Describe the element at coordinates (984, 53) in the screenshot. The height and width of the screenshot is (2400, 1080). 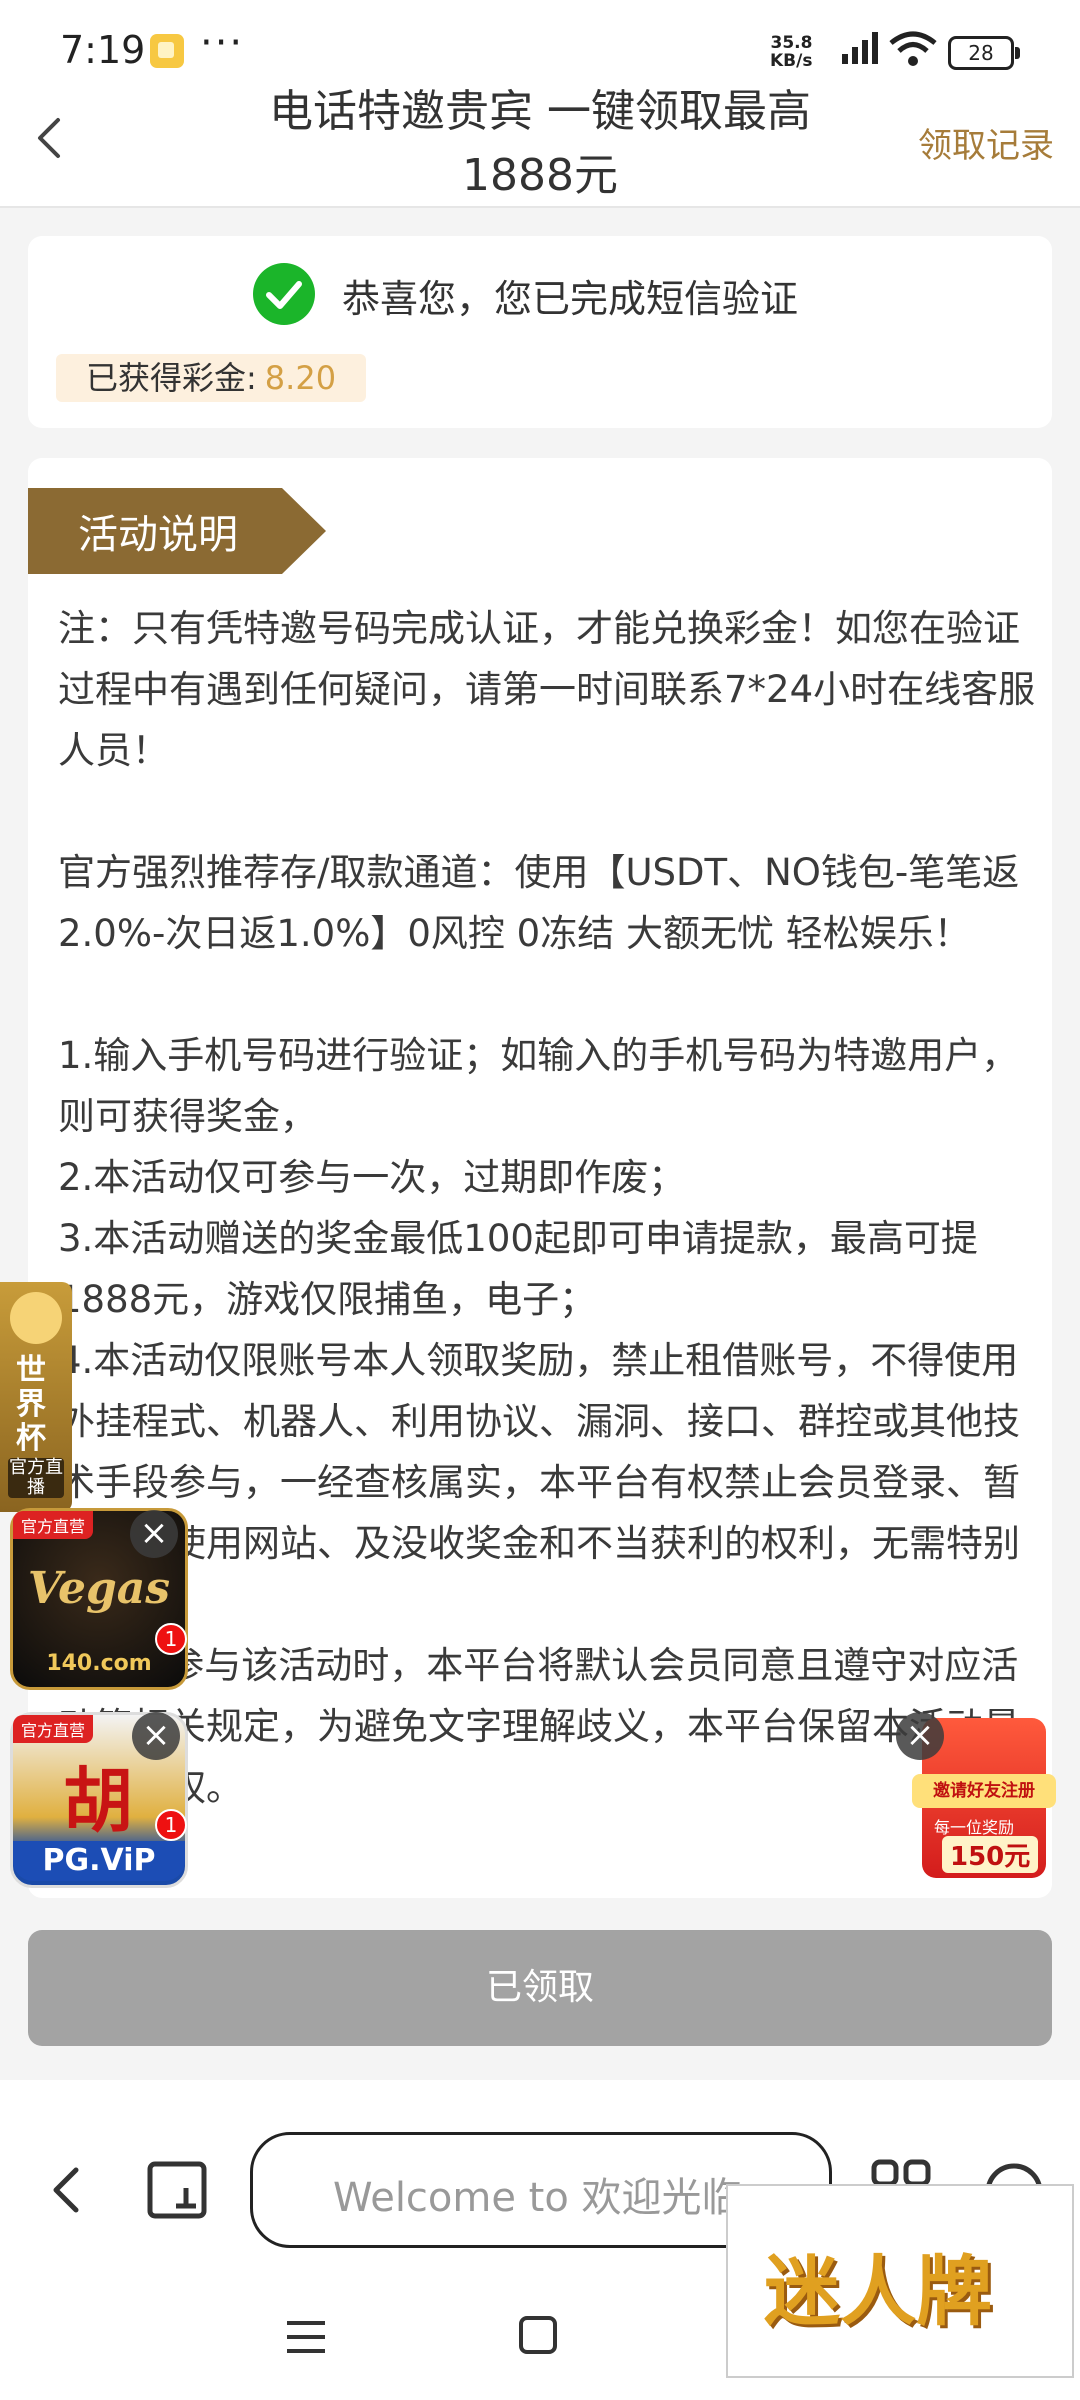
I see `battery-icon: 28` at that location.